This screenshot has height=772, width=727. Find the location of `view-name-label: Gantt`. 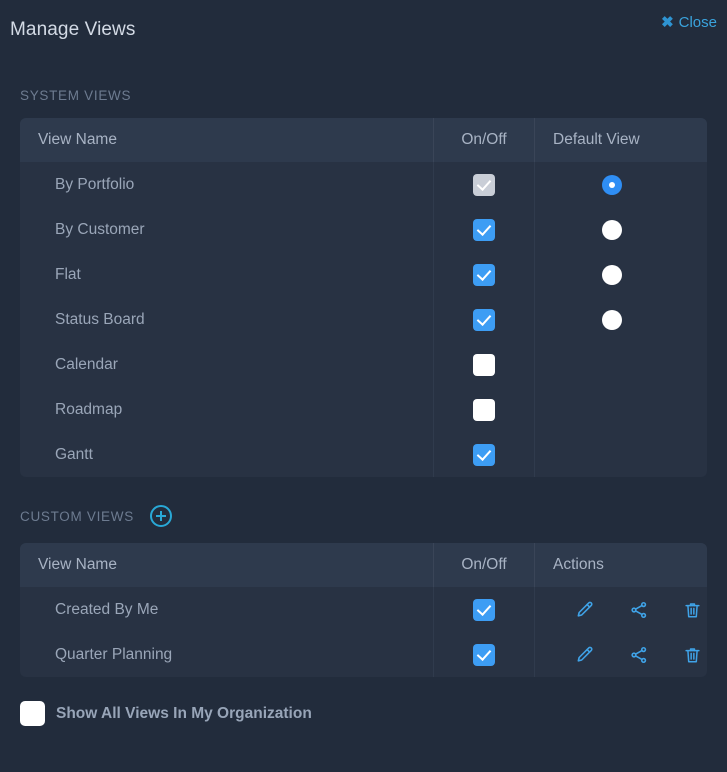

view-name-label: Gantt is located at coordinates (74, 454).